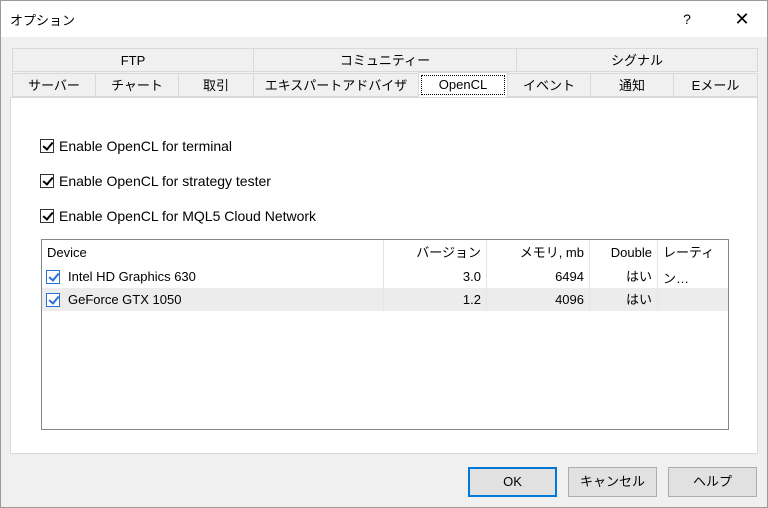  What do you see at coordinates (336, 85) in the screenshot?
I see `tab-expert-advisors: エキスパートアドバイザ` at bounding box center [336, 85].